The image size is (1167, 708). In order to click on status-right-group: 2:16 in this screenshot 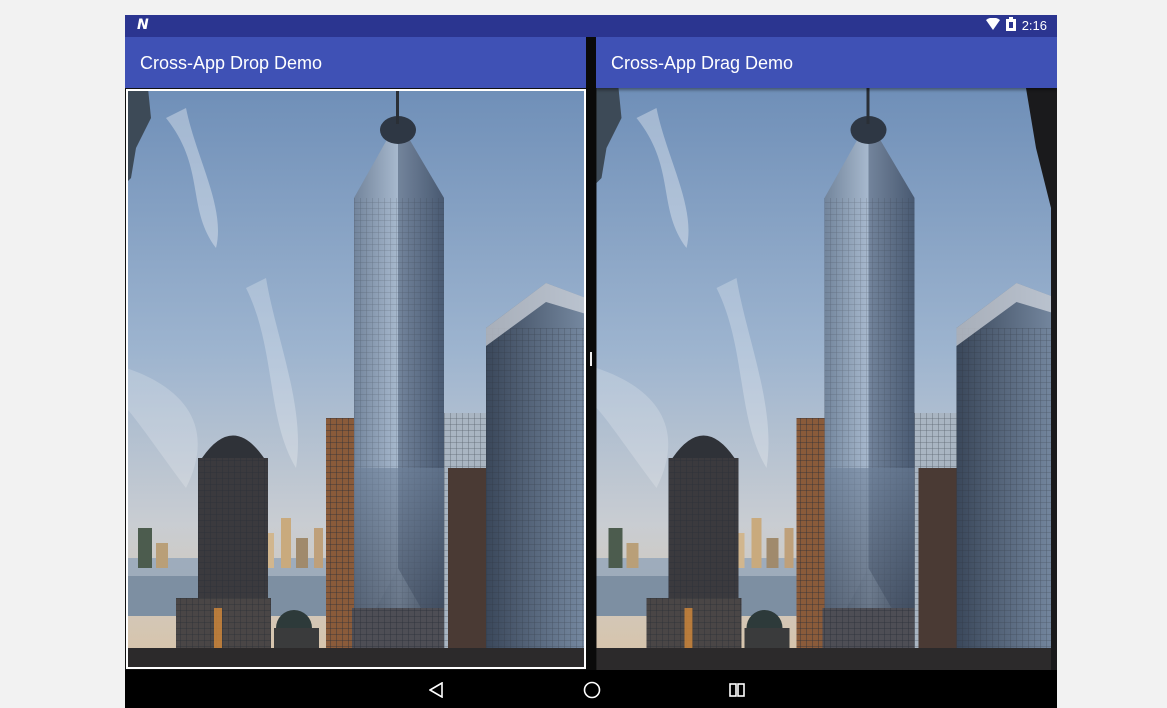, I will do `click(1016, 25)`.